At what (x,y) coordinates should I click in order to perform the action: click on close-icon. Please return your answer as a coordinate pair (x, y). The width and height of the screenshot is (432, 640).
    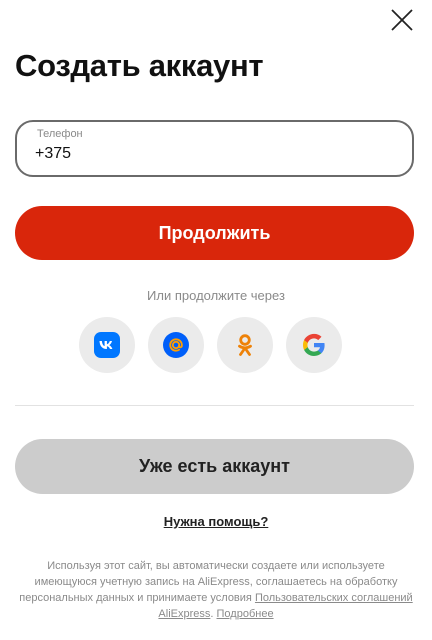
    Looking at the image, I should click on (402, 20).